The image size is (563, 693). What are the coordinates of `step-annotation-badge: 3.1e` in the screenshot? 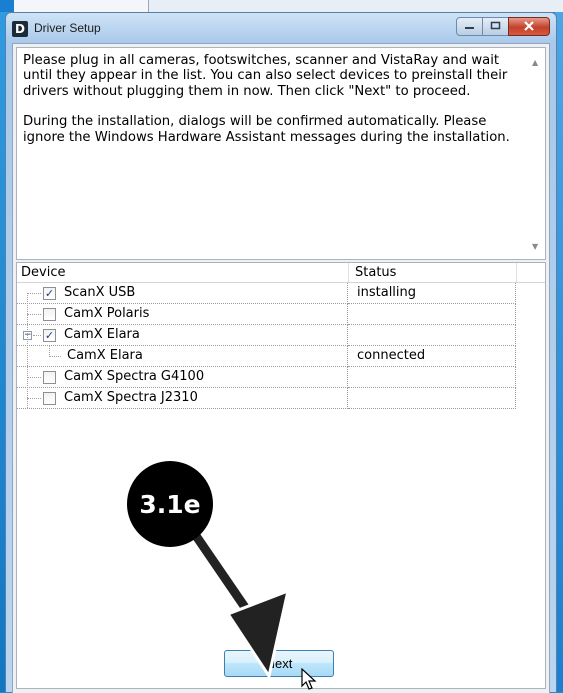 It's located at (170, 504).